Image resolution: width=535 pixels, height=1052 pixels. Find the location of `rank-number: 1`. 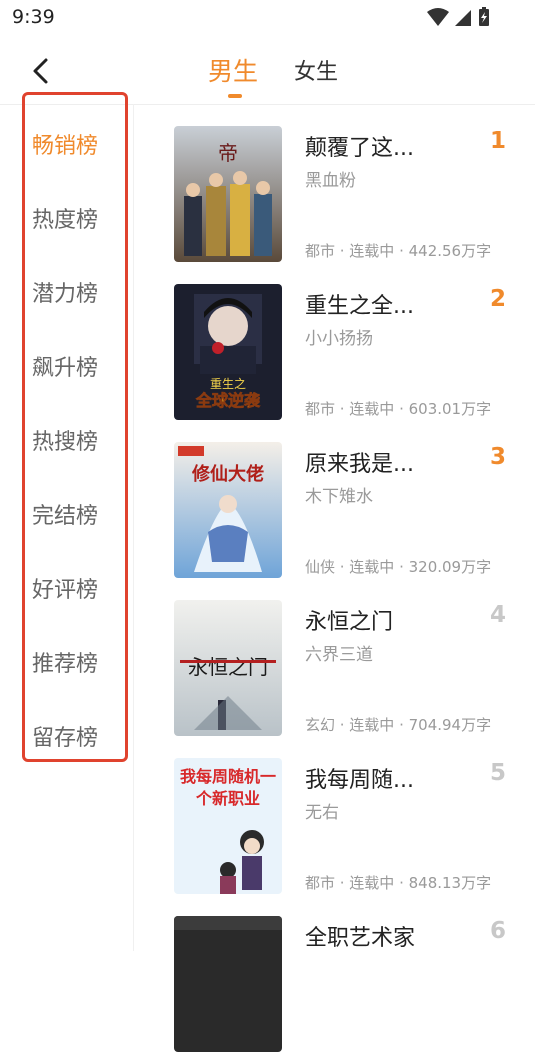

rank-number: 1 is located at coordinates (497, 141).